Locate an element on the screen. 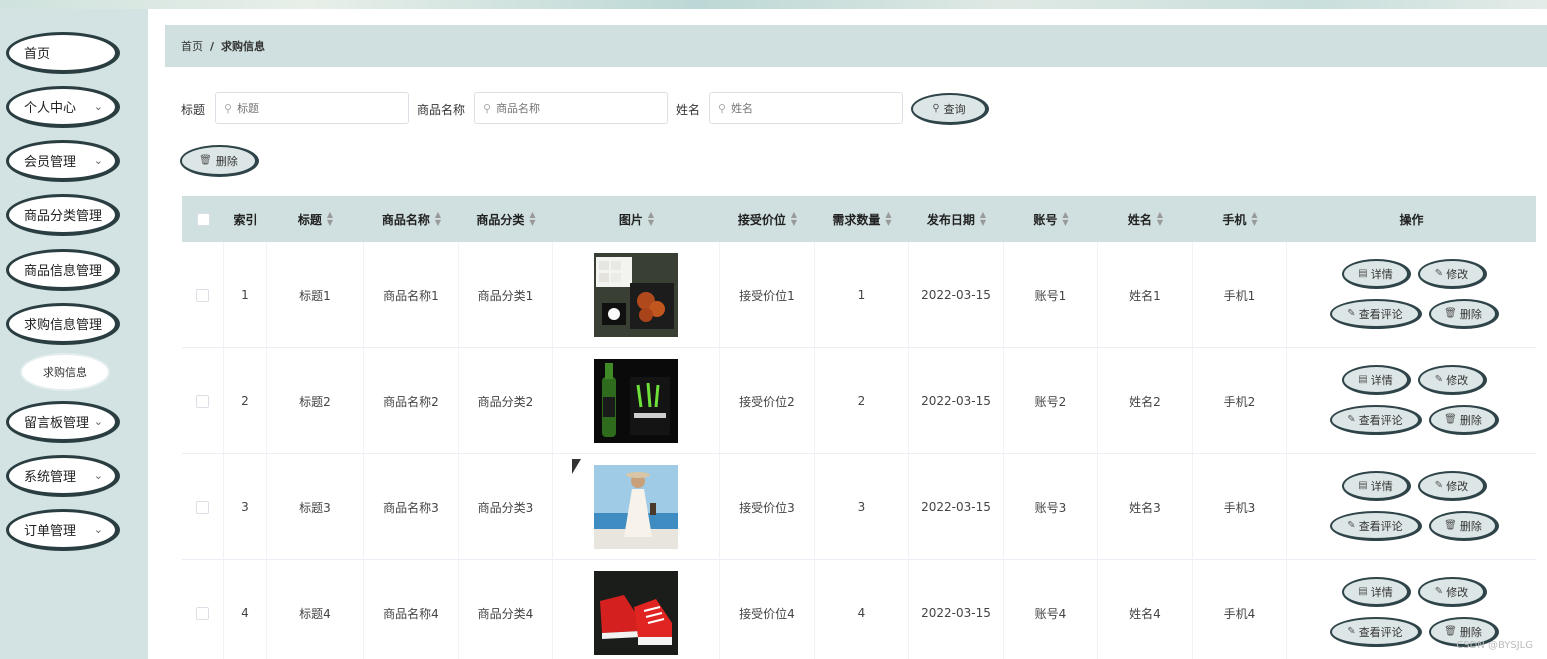  header-goods-category: 商品分类 ▲ ▼ is located at coordinates (506, 219).